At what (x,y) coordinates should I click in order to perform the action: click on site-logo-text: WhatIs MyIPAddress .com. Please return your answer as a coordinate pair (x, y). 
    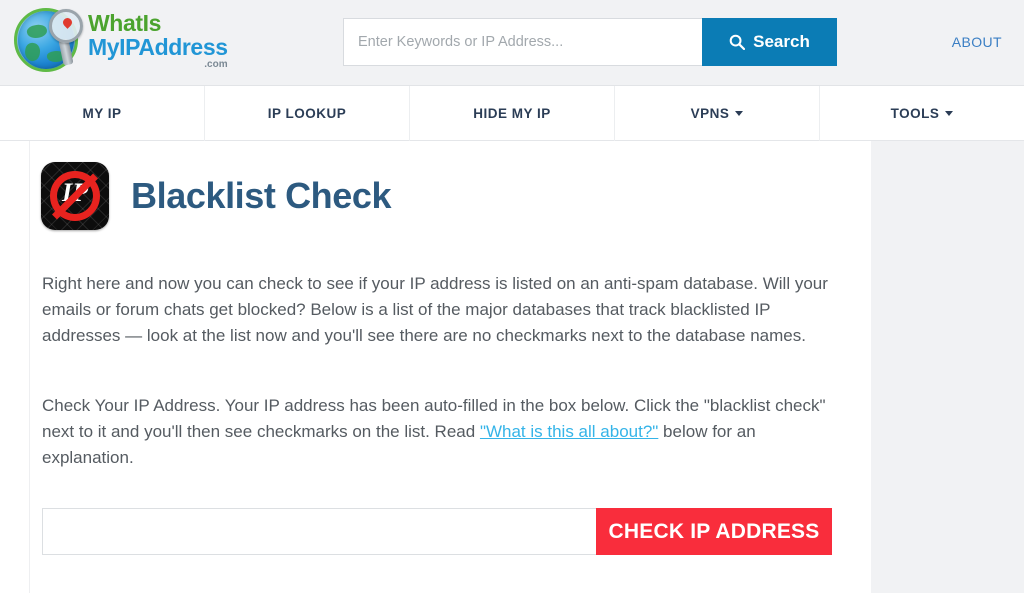
    Looking at the image, I should click on (158, 40).